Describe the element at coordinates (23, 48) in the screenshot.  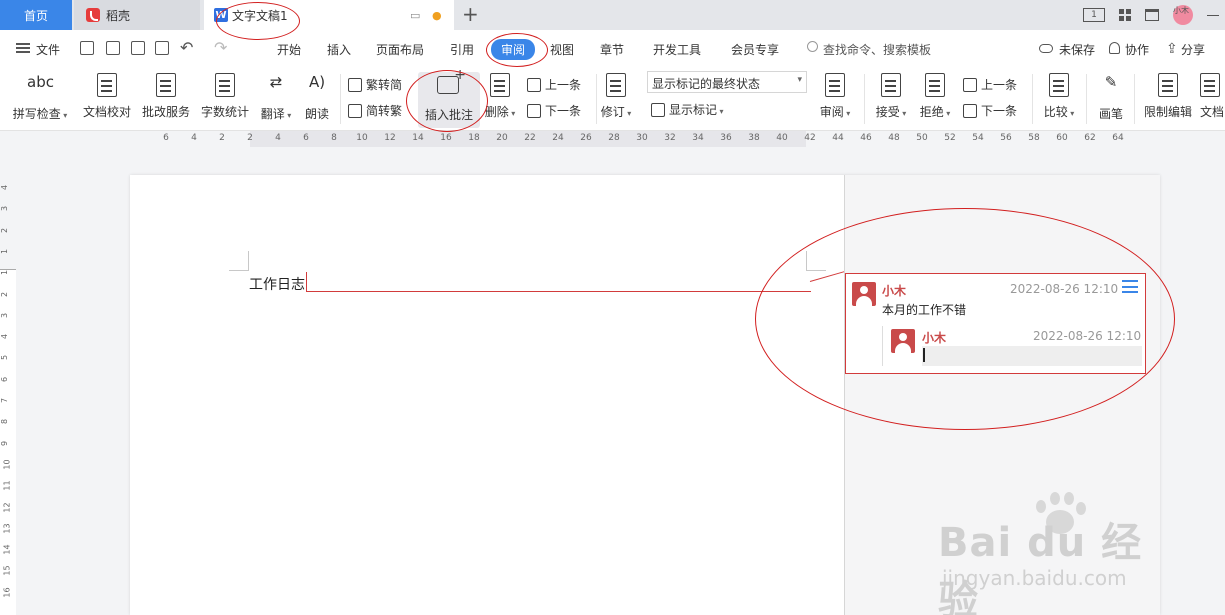
I see `menu-icon` at that location.